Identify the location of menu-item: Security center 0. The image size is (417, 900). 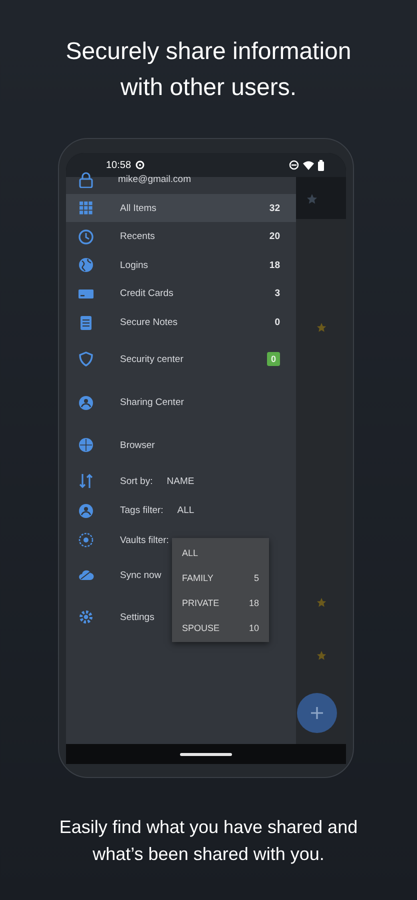
(181, 359).